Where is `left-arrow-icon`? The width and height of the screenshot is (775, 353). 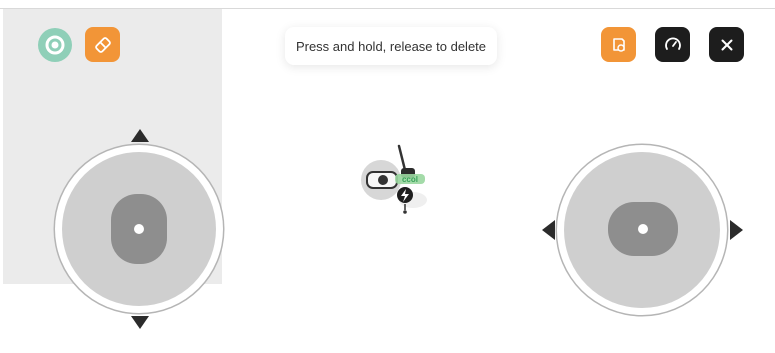
left-arrow-icon is located at coordinates (548, 230).